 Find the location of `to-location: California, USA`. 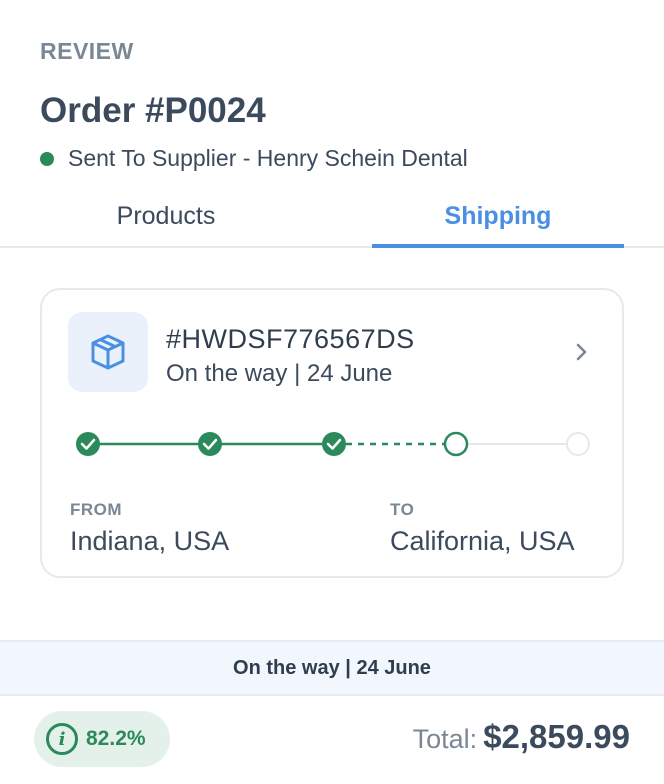

to-location: California, USA is located at coordinates (482, 541).